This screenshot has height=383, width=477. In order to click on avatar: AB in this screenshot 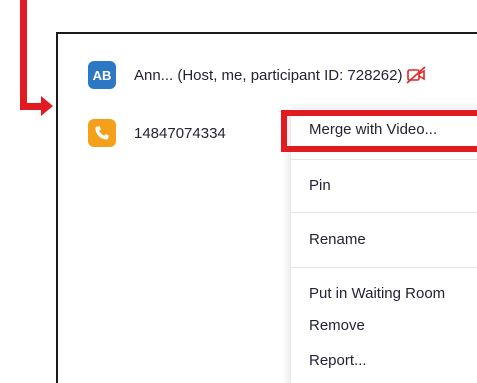, I will do `click(102, 75)`.